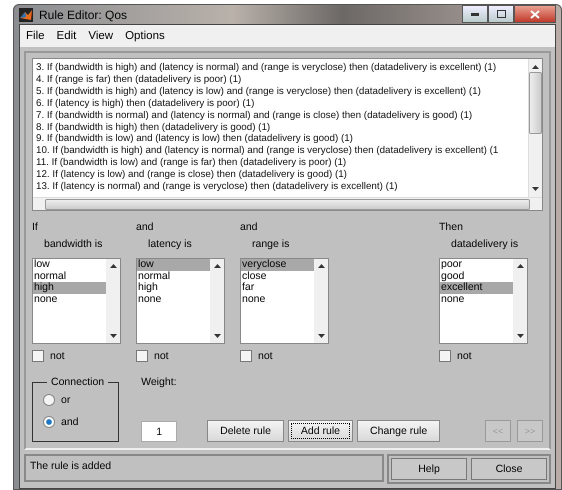  What do you see at coordinates (271, 244) in the screenshot?
I see `variable-label: range is` at bounding box center [271, 244].